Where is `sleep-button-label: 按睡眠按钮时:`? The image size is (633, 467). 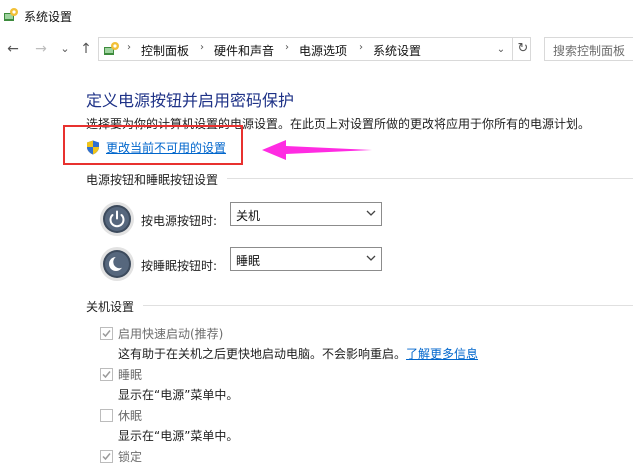 sleep-button-label: 按睡眠按钮时: is located at coordinates (179, 266).